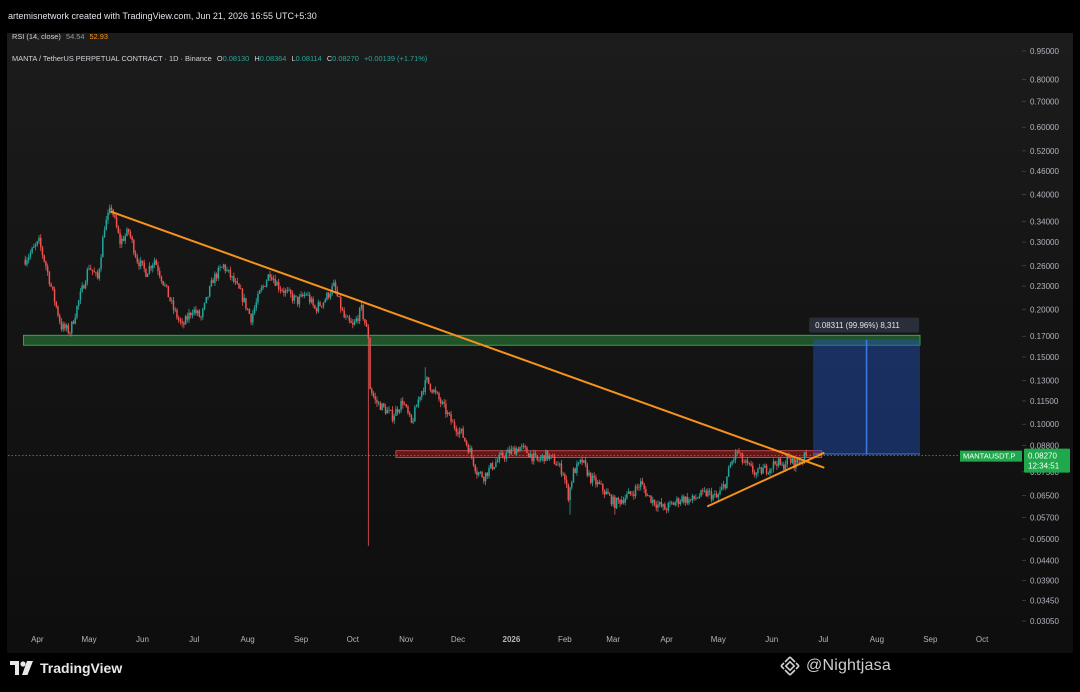 The image size is (1080, 692). What do you see at coordinates (395, 58) in the screenshot?
I see `ohlc-change: +0.00139 (+1.71%)` at bounding box center [395, 58].